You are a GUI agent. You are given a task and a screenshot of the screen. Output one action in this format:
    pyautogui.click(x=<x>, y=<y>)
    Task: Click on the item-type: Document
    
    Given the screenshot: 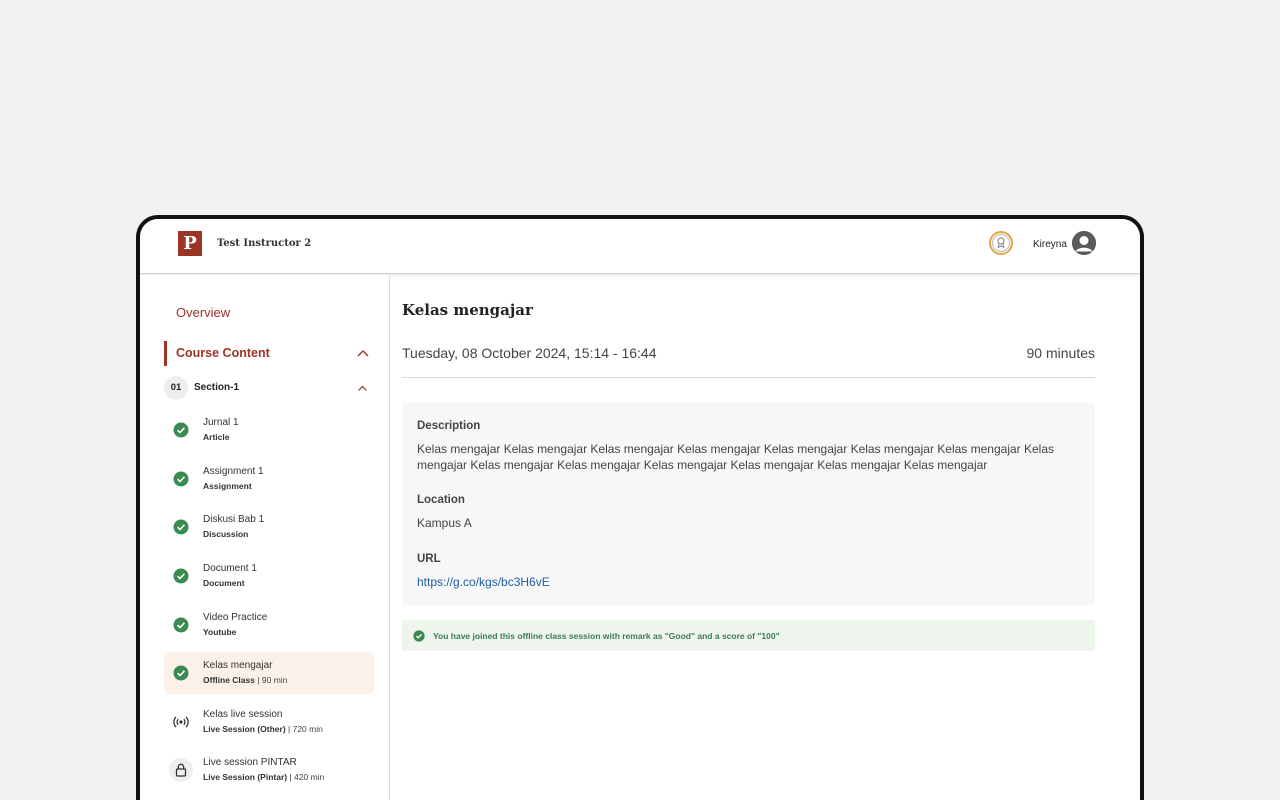 What is the action you would take?
    pyautogui.click(x=224, y=583)
    